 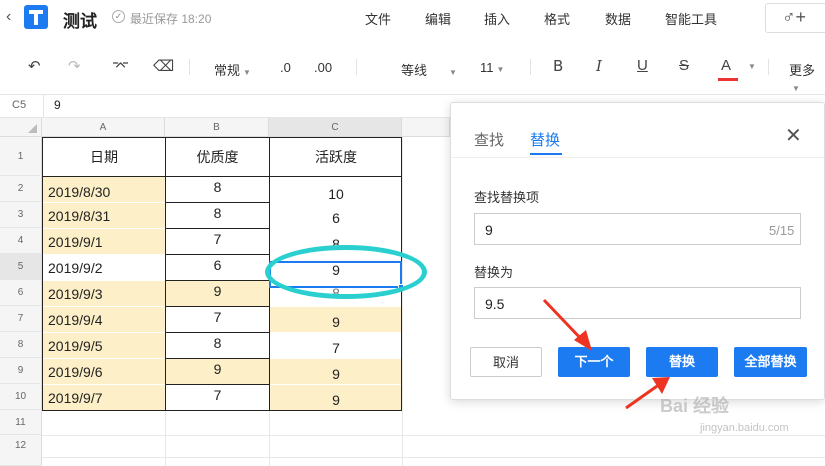 I want to click on row-header: 10, so click(x=21, y=397).